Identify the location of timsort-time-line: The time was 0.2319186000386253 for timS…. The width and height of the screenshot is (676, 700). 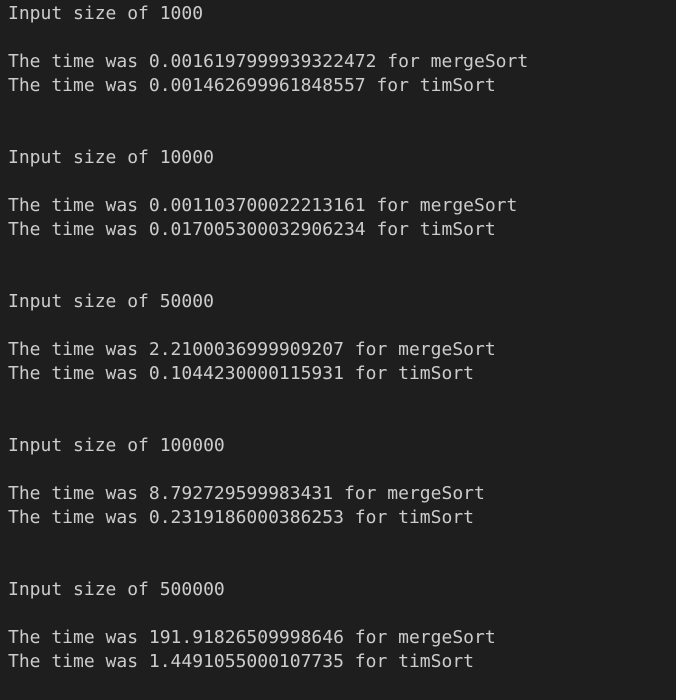
(241, 517).